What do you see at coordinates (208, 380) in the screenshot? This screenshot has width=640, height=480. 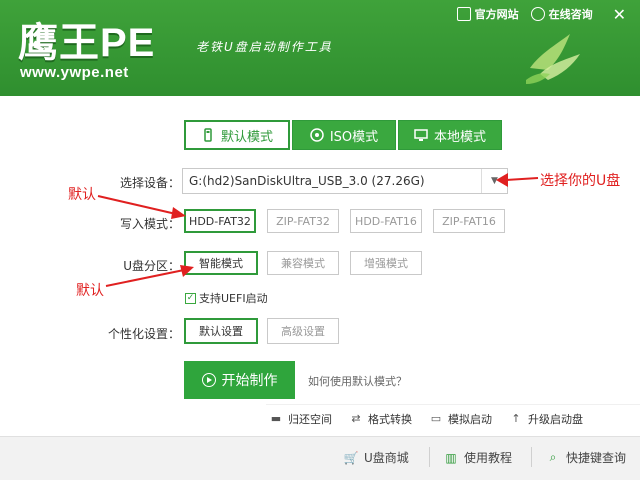 I see `play-icon` at bounding box center [208, 380].